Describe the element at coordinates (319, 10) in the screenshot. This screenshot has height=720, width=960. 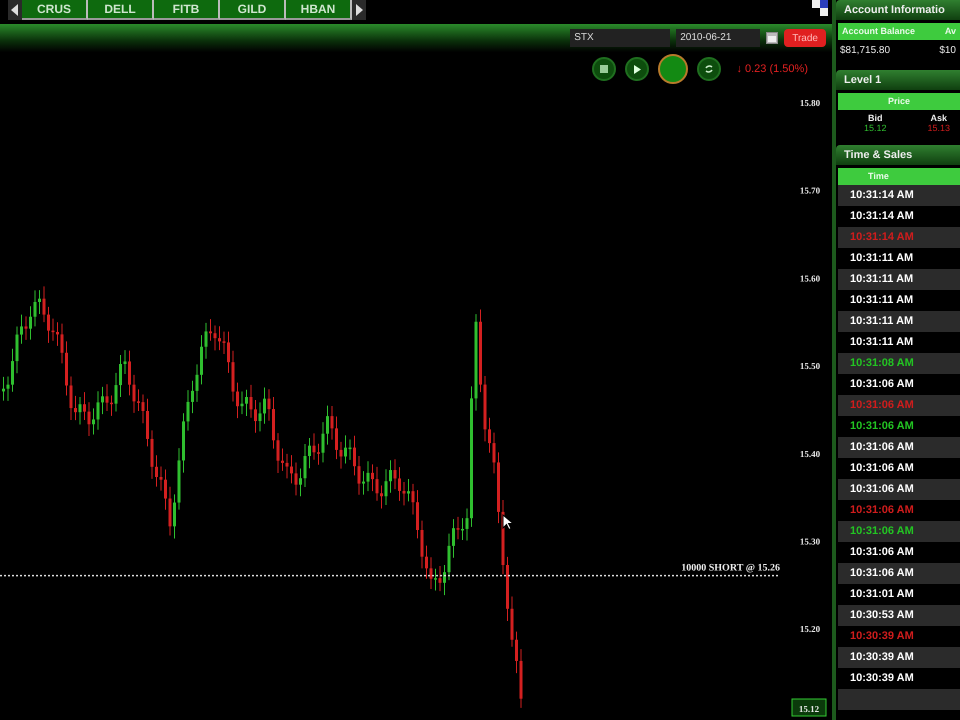
I see `symbol-tab: HBAN` at that location.